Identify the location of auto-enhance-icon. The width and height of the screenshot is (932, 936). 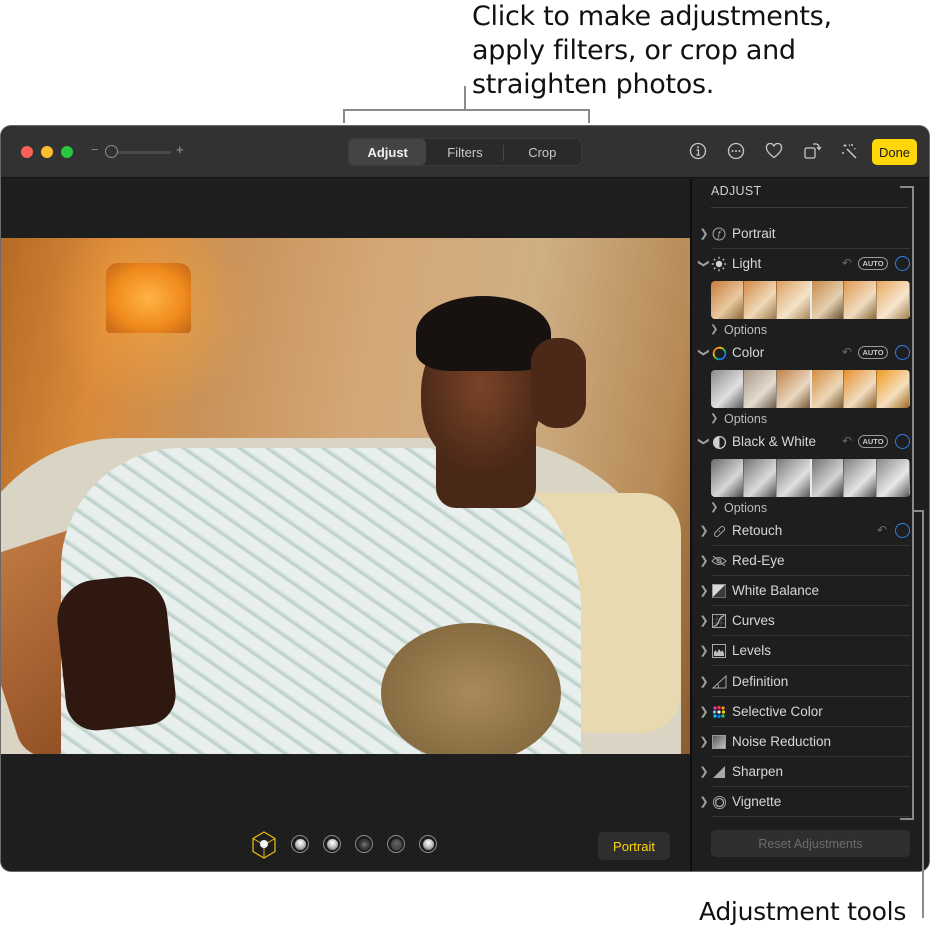
(850, 151).